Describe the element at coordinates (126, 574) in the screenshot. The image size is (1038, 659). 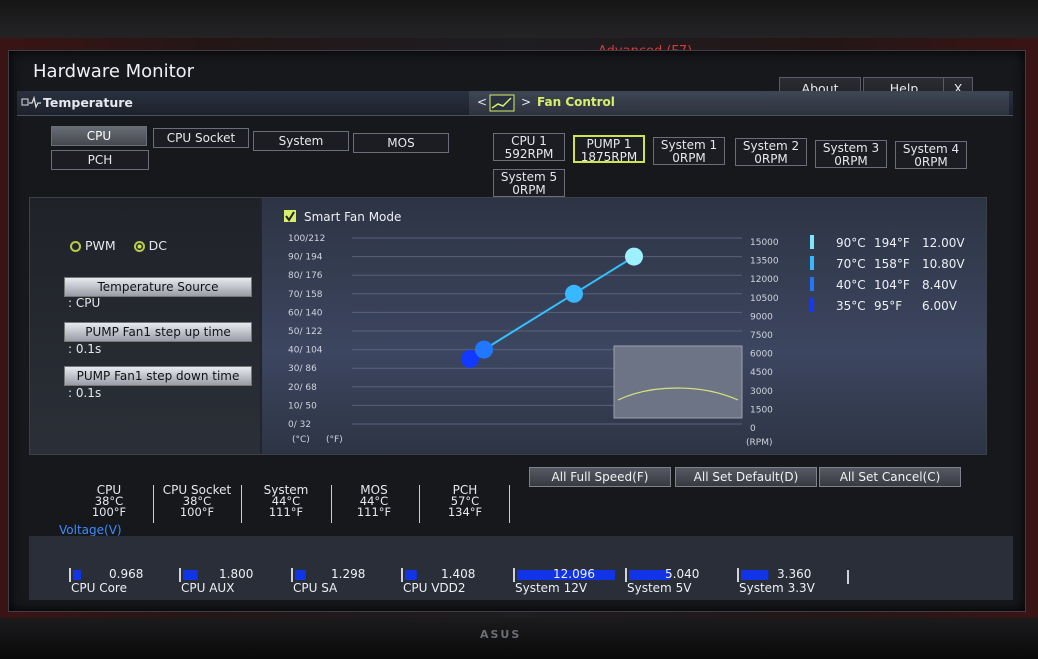
I see `voltage-value: 0.968` at that location.